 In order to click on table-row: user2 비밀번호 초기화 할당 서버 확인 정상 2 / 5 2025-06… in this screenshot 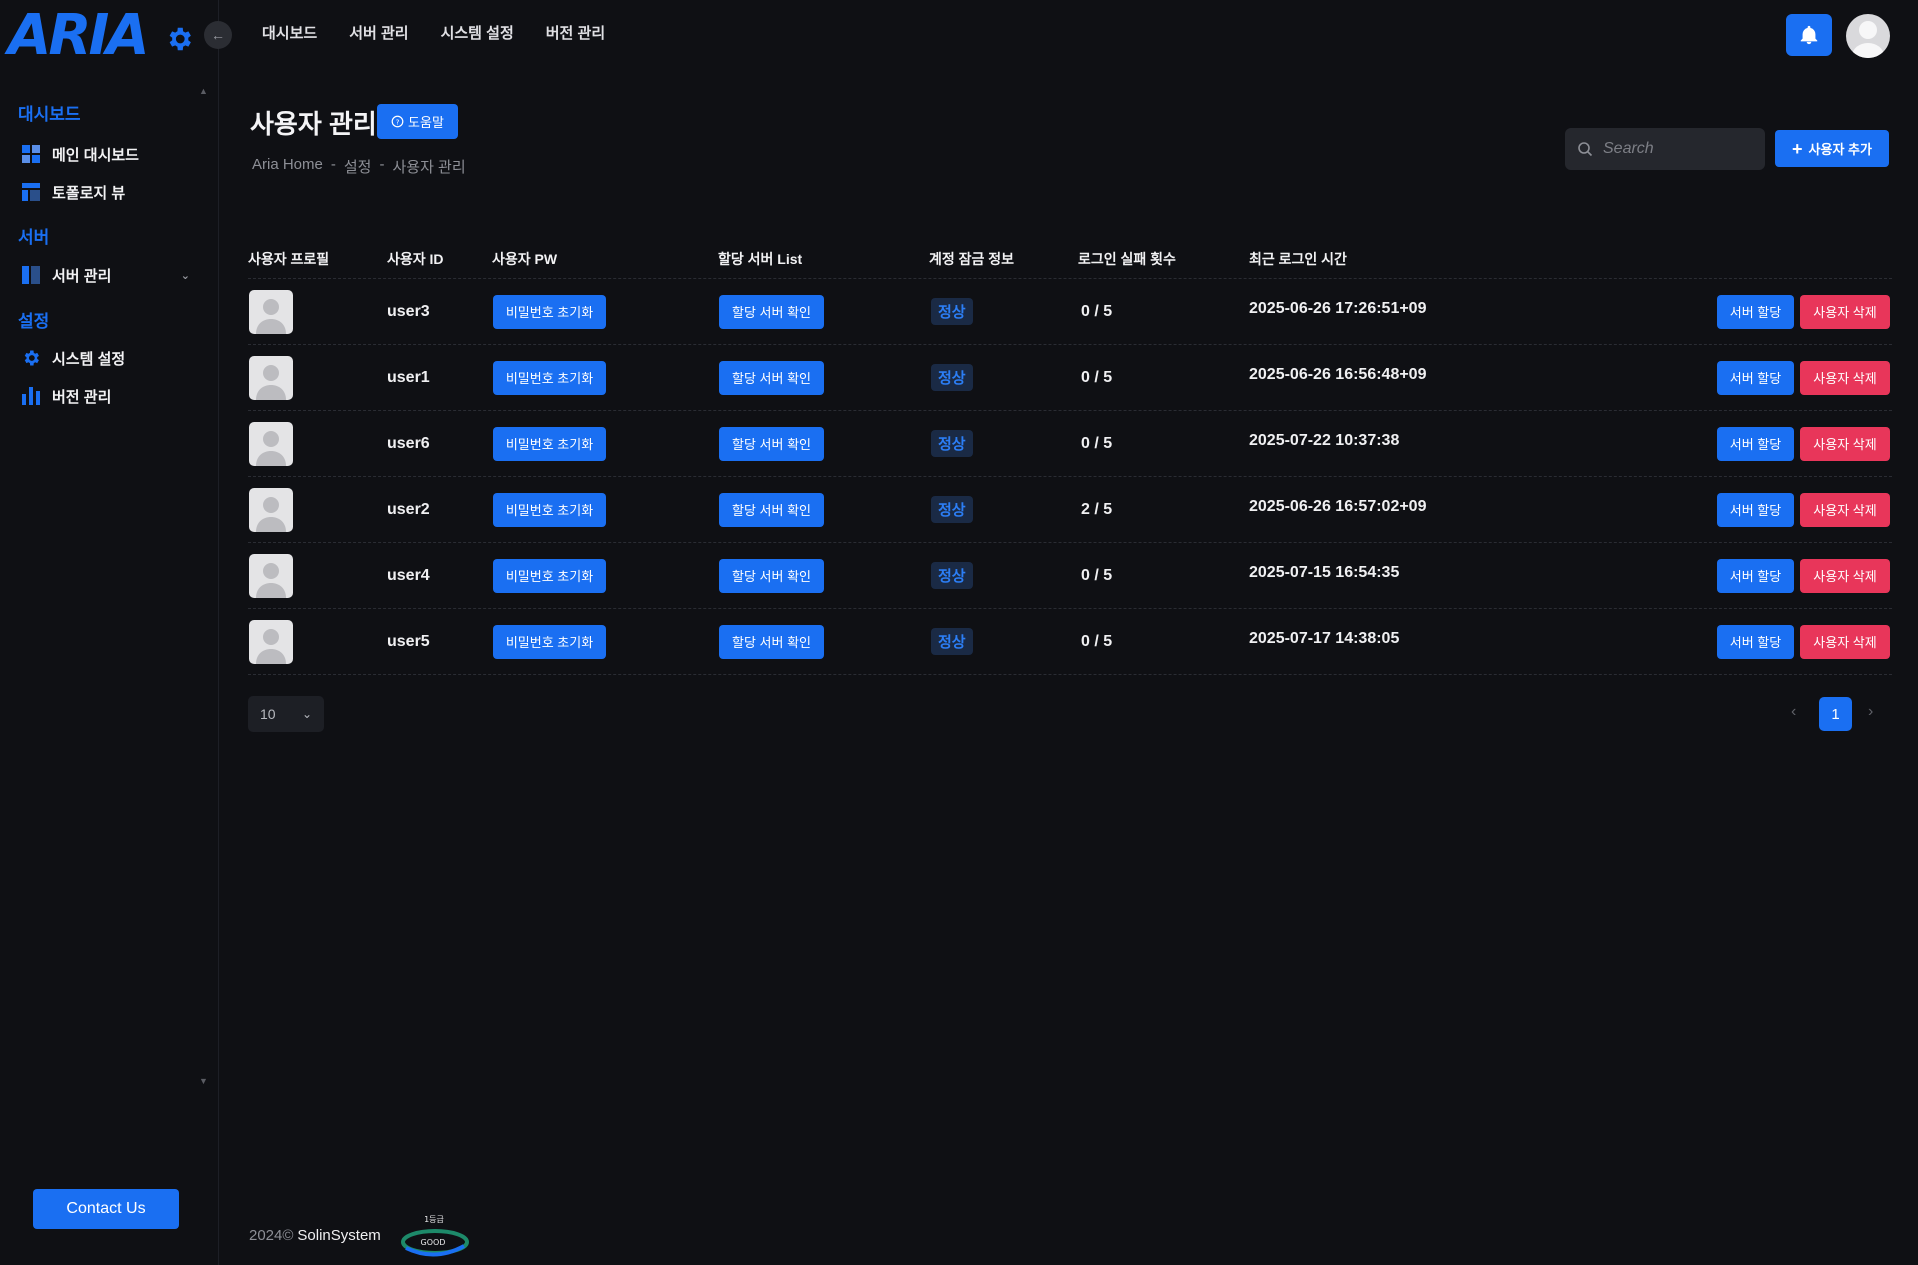, I will do `click(1070, 510)`.